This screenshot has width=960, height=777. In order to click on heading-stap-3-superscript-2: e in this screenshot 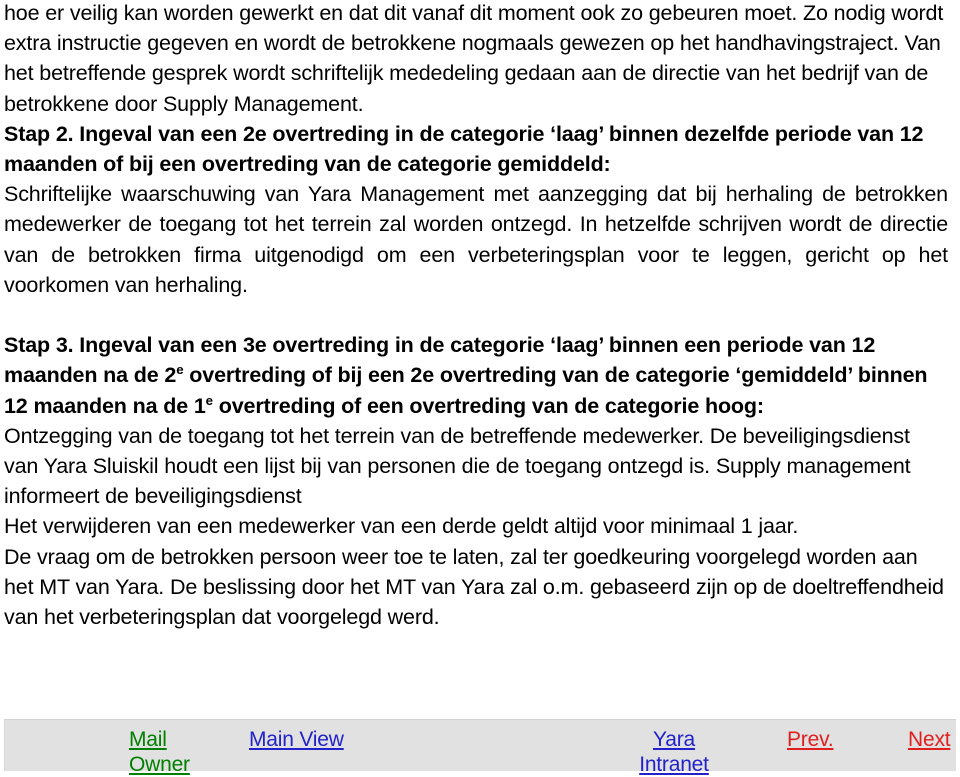, I will do `click(209, 400)`.